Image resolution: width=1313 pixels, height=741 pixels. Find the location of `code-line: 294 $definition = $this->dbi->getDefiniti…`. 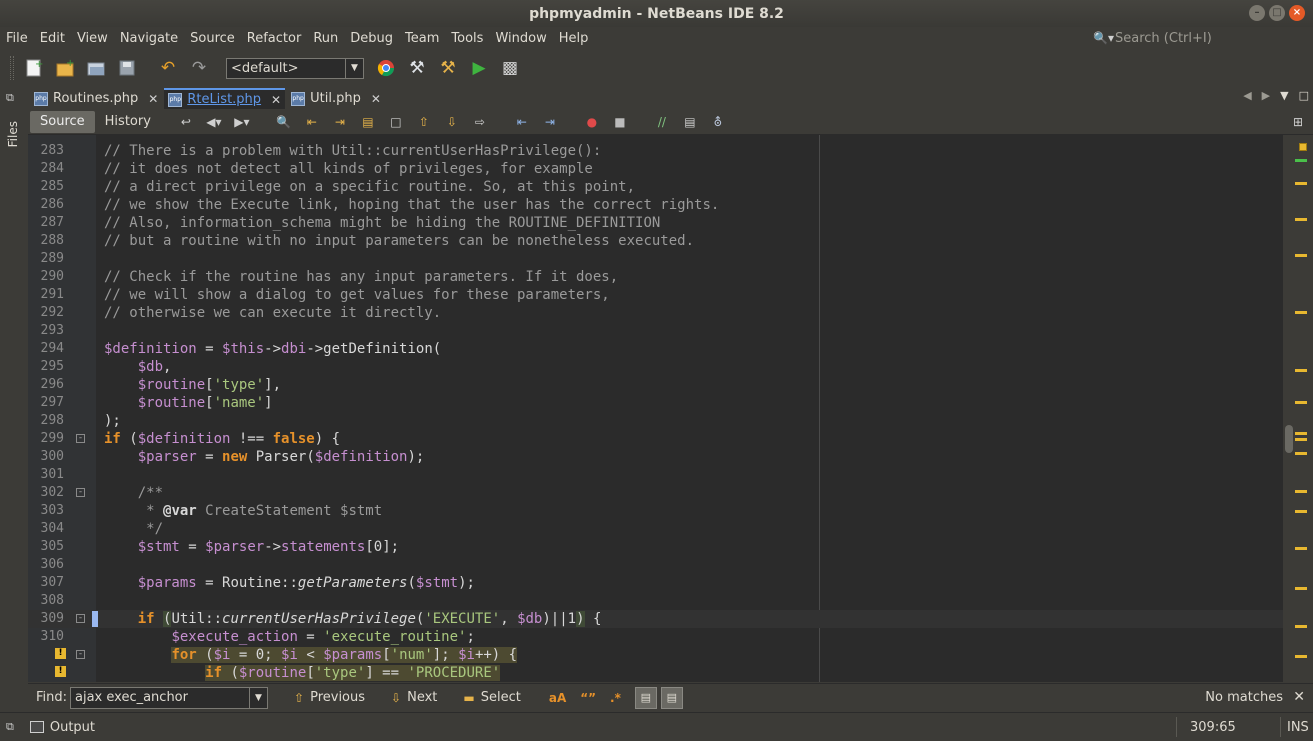

code-line: 294 $definition = $this->dbi->getDefiniti… is located at coordinates (655, 349).